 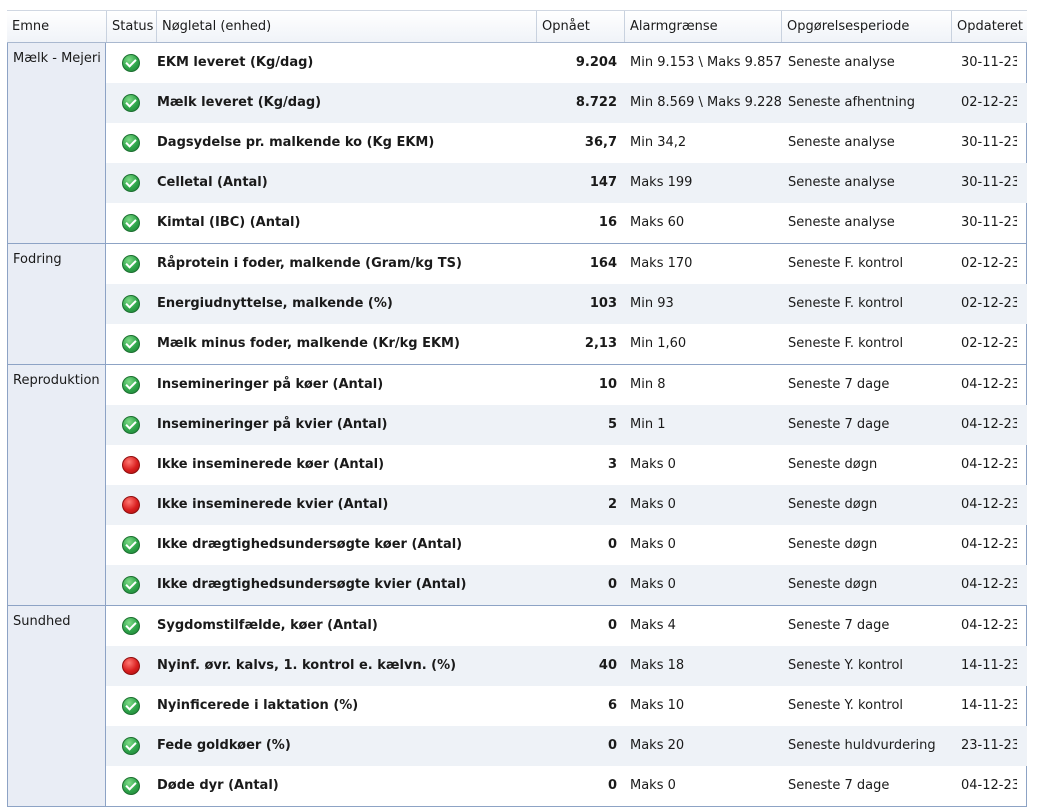 I want to click on kpi-name: Insemineringer på kvier (Antal), so click(x=272, y=424).